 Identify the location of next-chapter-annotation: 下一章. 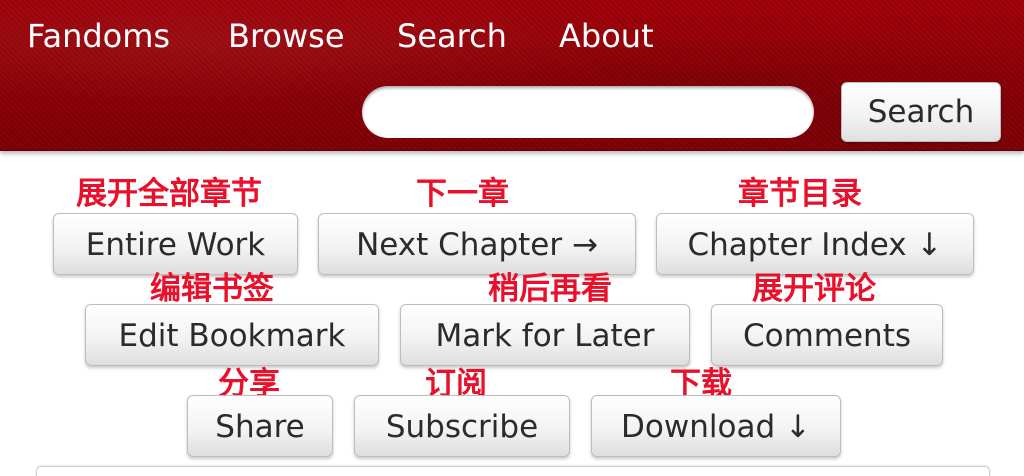
(462, 194).